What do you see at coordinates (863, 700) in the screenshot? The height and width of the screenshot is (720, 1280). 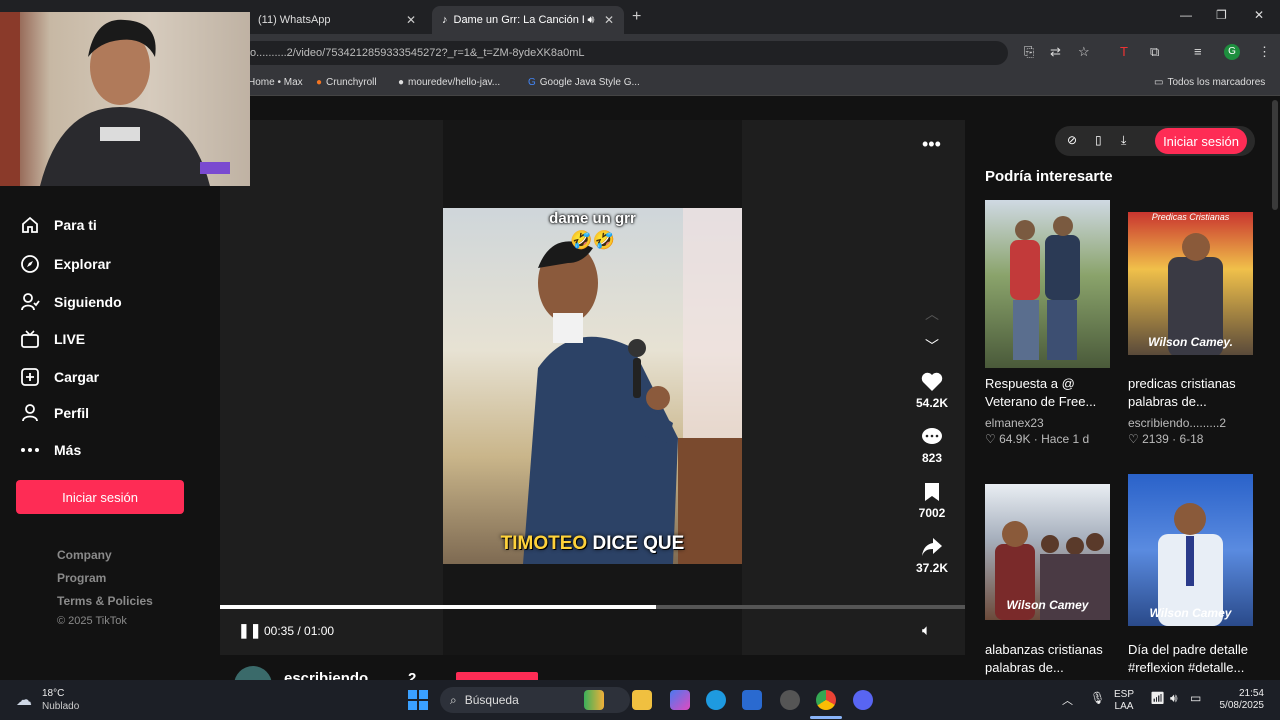 I see `discord-icon` at bounding box center [863, 700].